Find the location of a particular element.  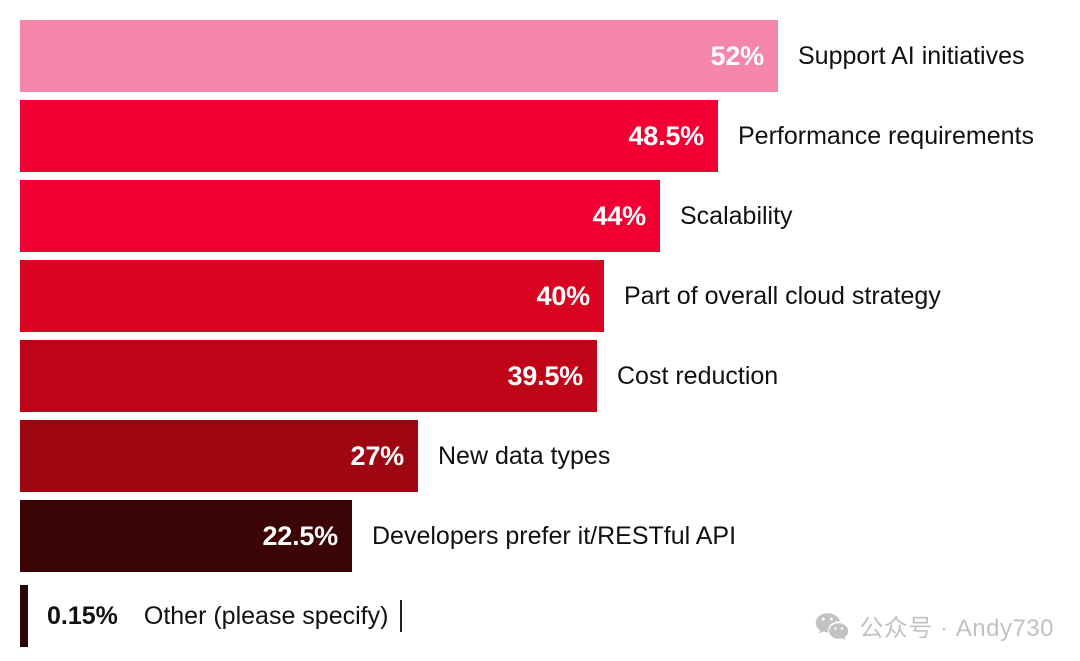

bar-value-label: 40% is located at coordinates (563, 295).